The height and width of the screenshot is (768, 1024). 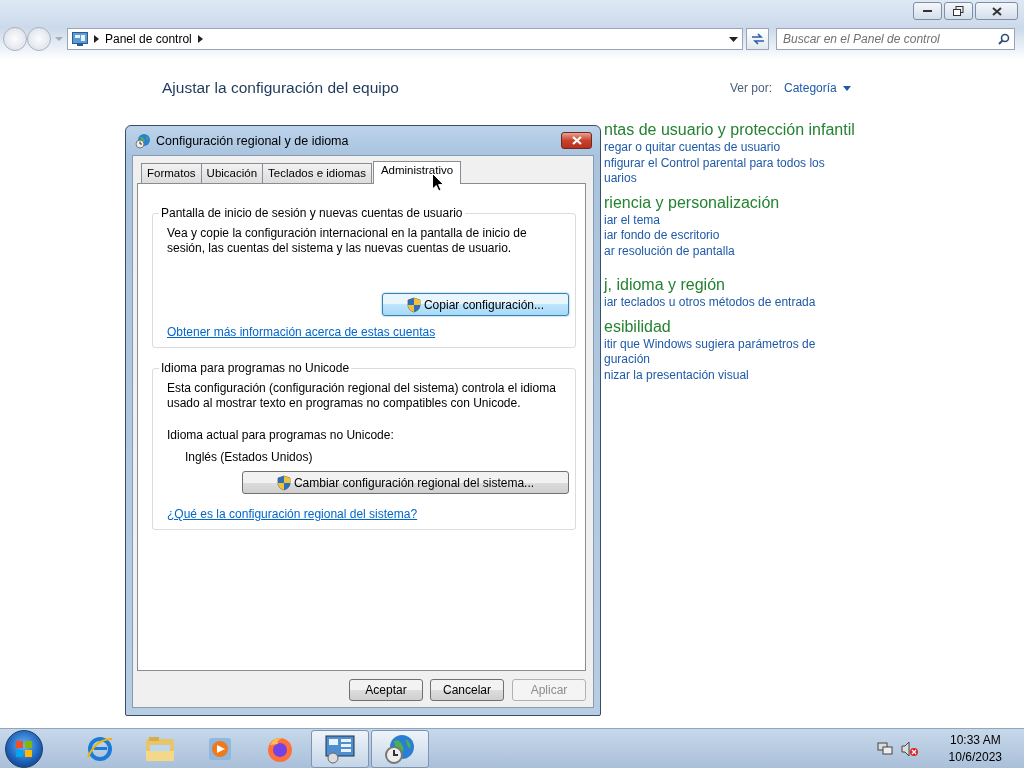 What do you see at coordinates (467, 690) in the screenshot?
I see `dialog-button: Cancelar` at bounding box center [467, 690].